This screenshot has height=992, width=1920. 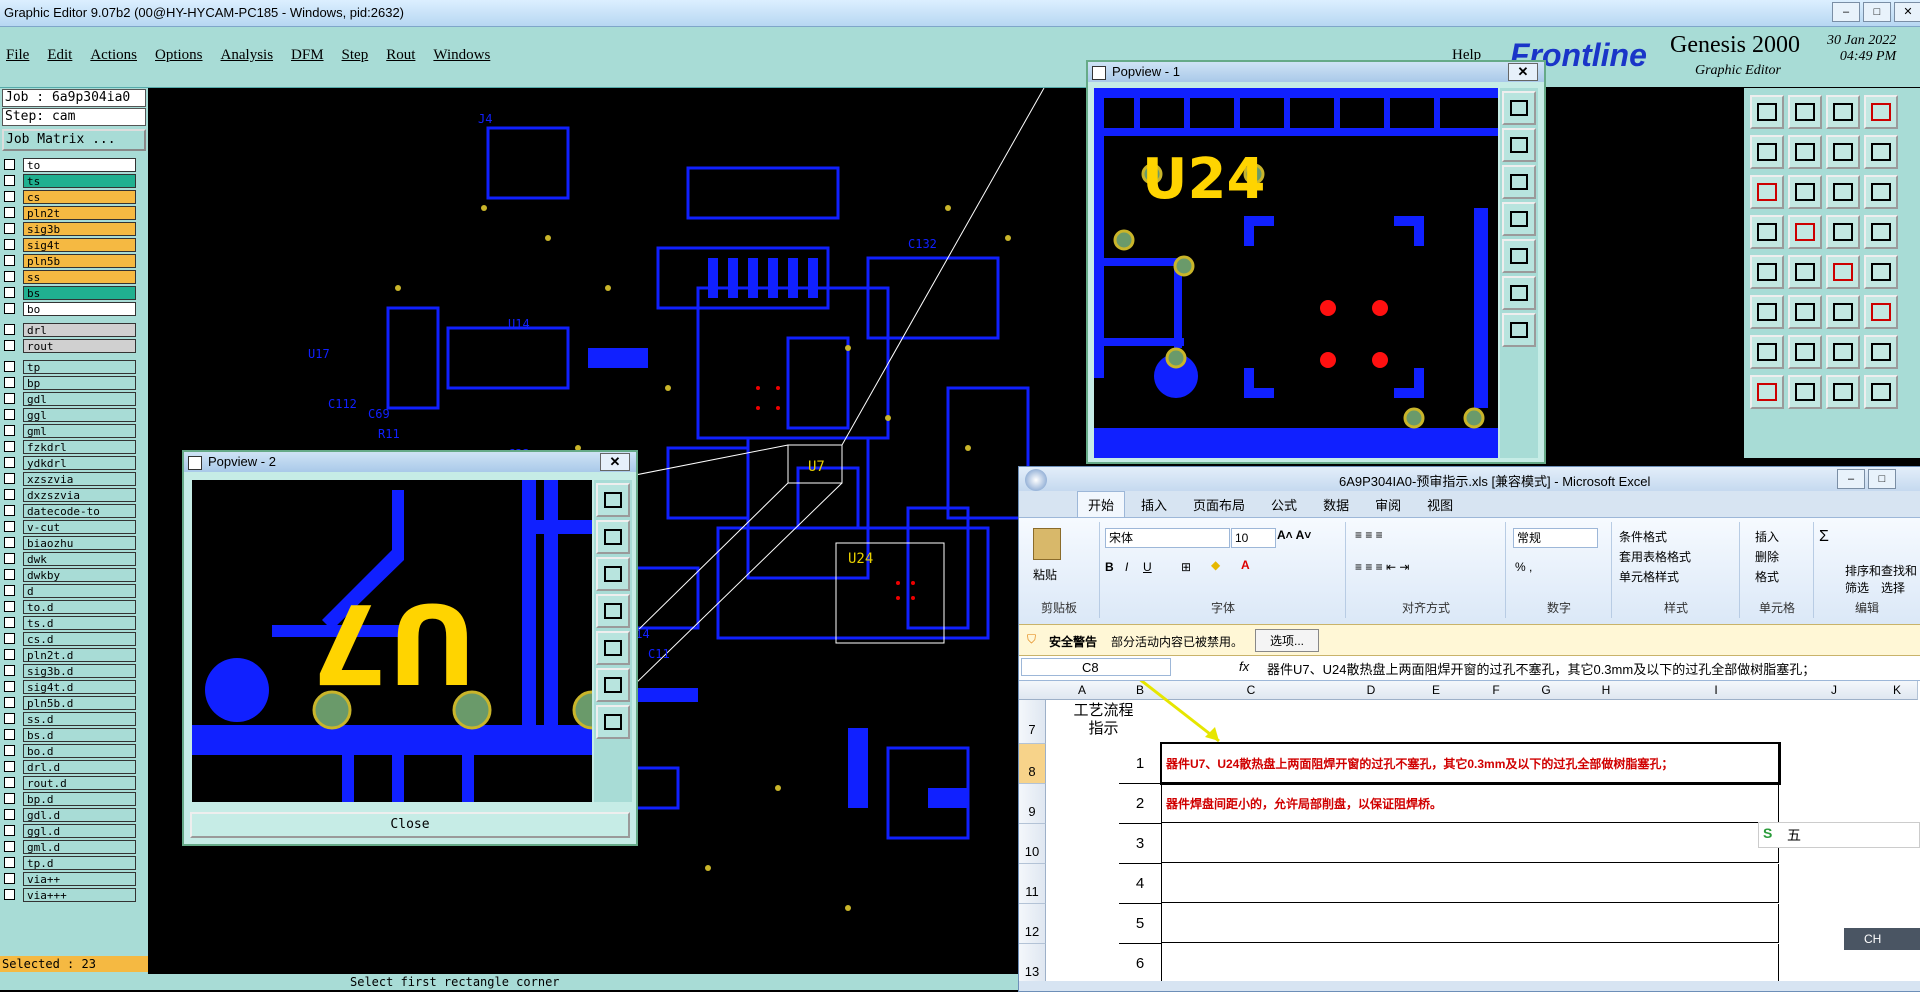 What do you see at coordinates (410, 462) in the screenshot?
I see `popview-2-titlebar: Popview - 2 ✕` at bounding box center [410, 462].